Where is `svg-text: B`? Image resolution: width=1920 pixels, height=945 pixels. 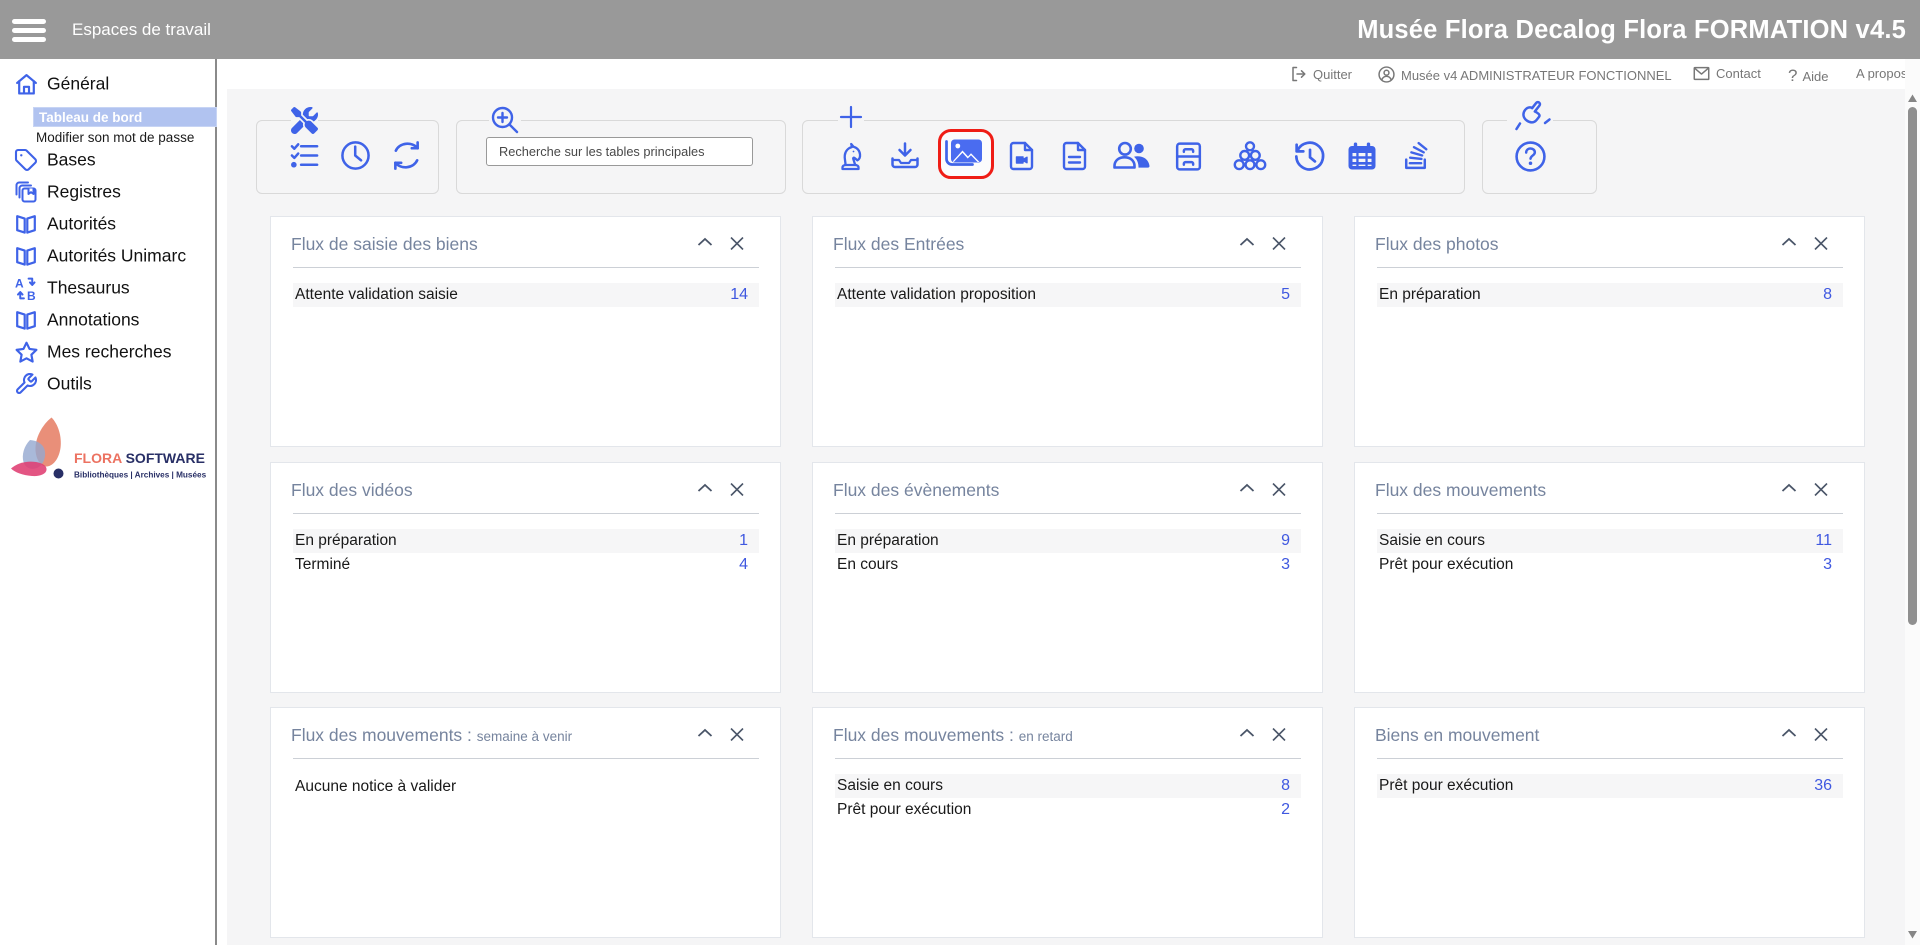 svg-text: B is located at coordinates (31, 295).